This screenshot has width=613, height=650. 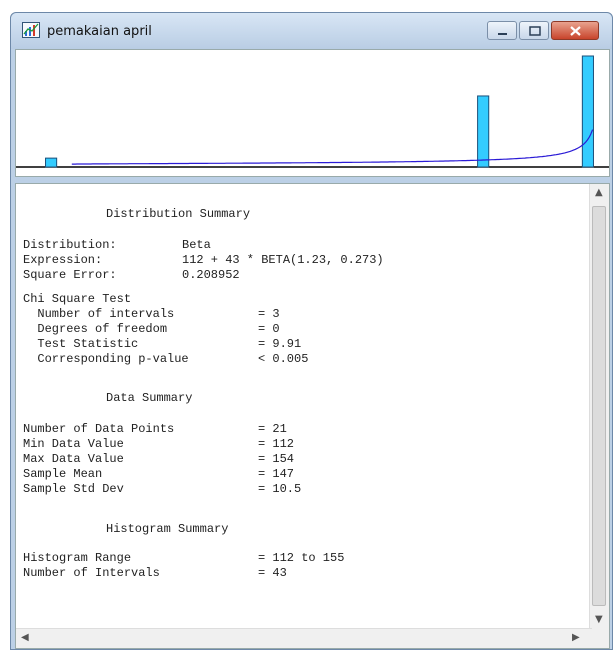 I want to click on chi-row-label: Degrees of freedom, so click(x=95, y=329).